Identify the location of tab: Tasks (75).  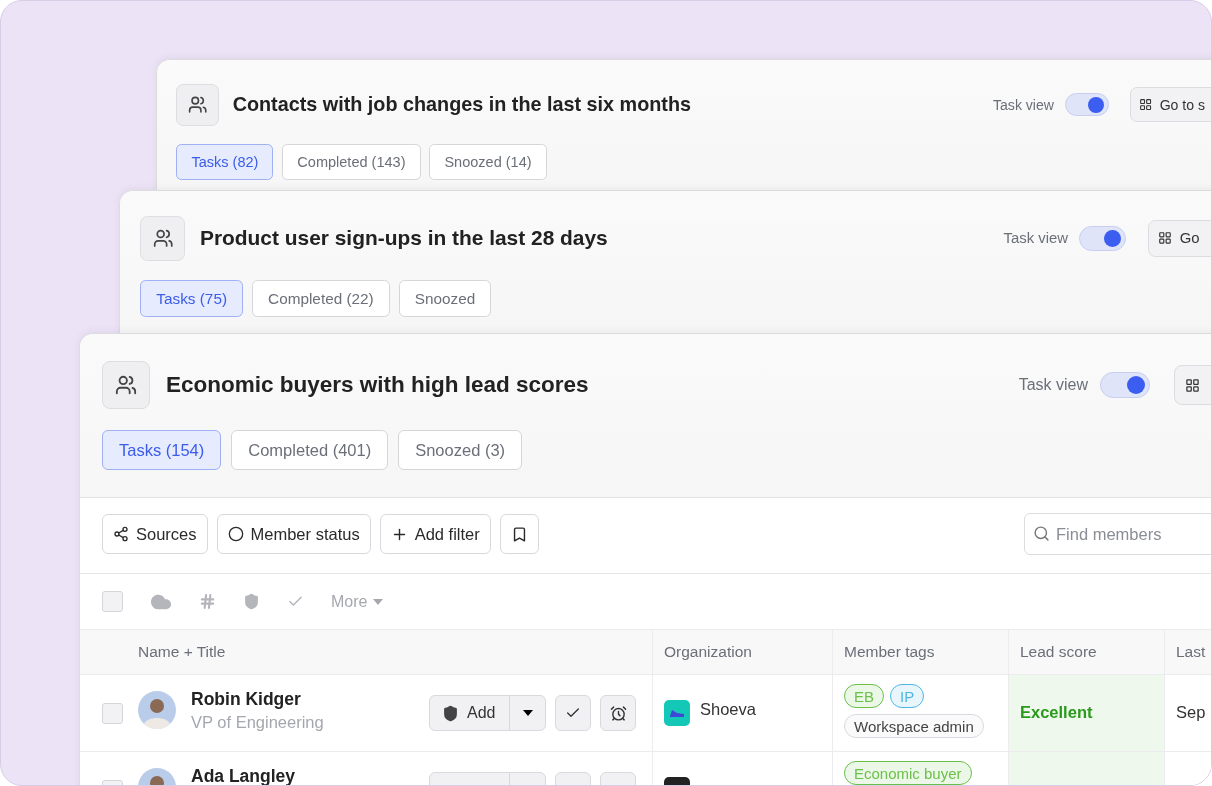
(191, 299).